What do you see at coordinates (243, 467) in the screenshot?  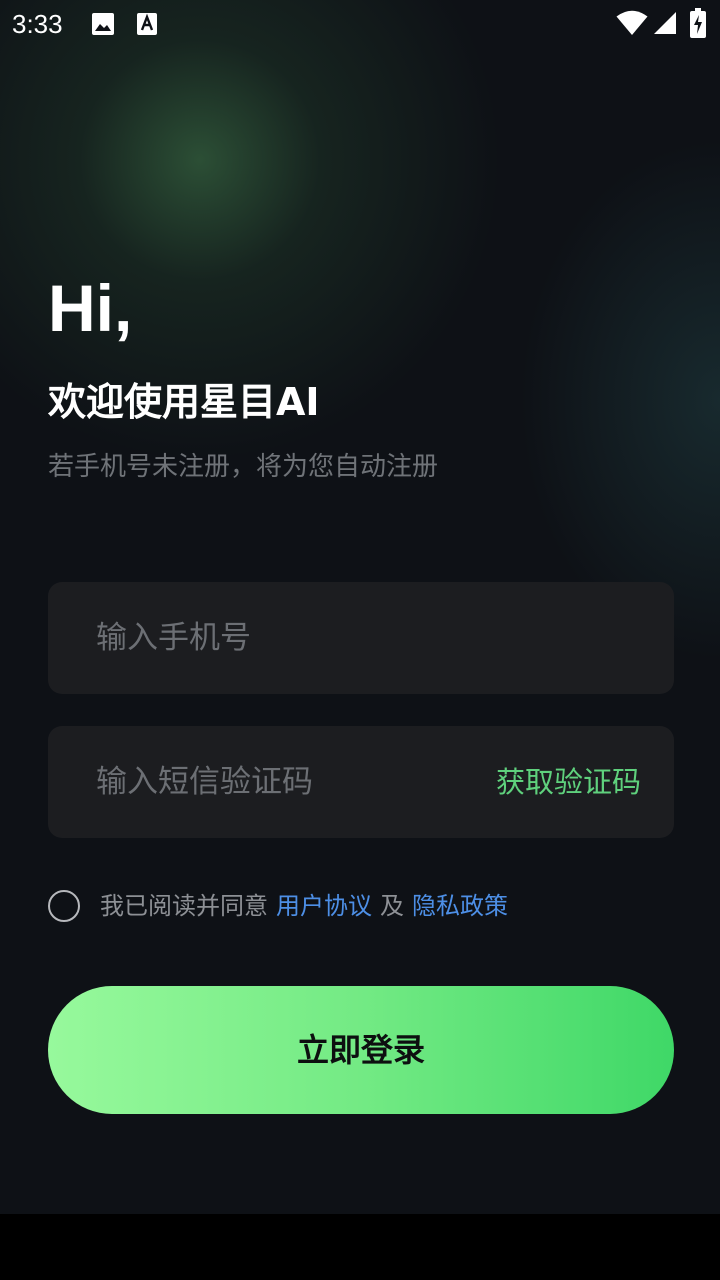 I see `register-hint: 若手机号未注册，将为您自动注册` at bounding box center [243, 467].